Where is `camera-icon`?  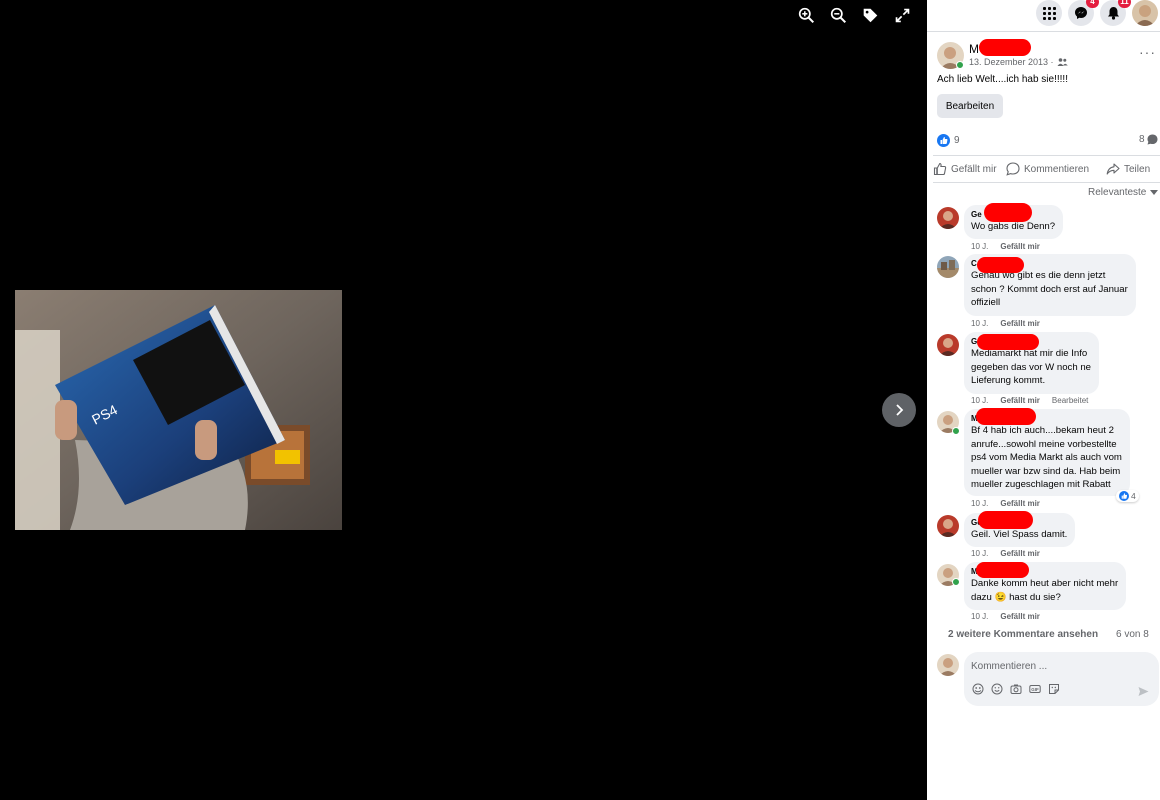 camera-icon is located at coordinates (1016, 689).